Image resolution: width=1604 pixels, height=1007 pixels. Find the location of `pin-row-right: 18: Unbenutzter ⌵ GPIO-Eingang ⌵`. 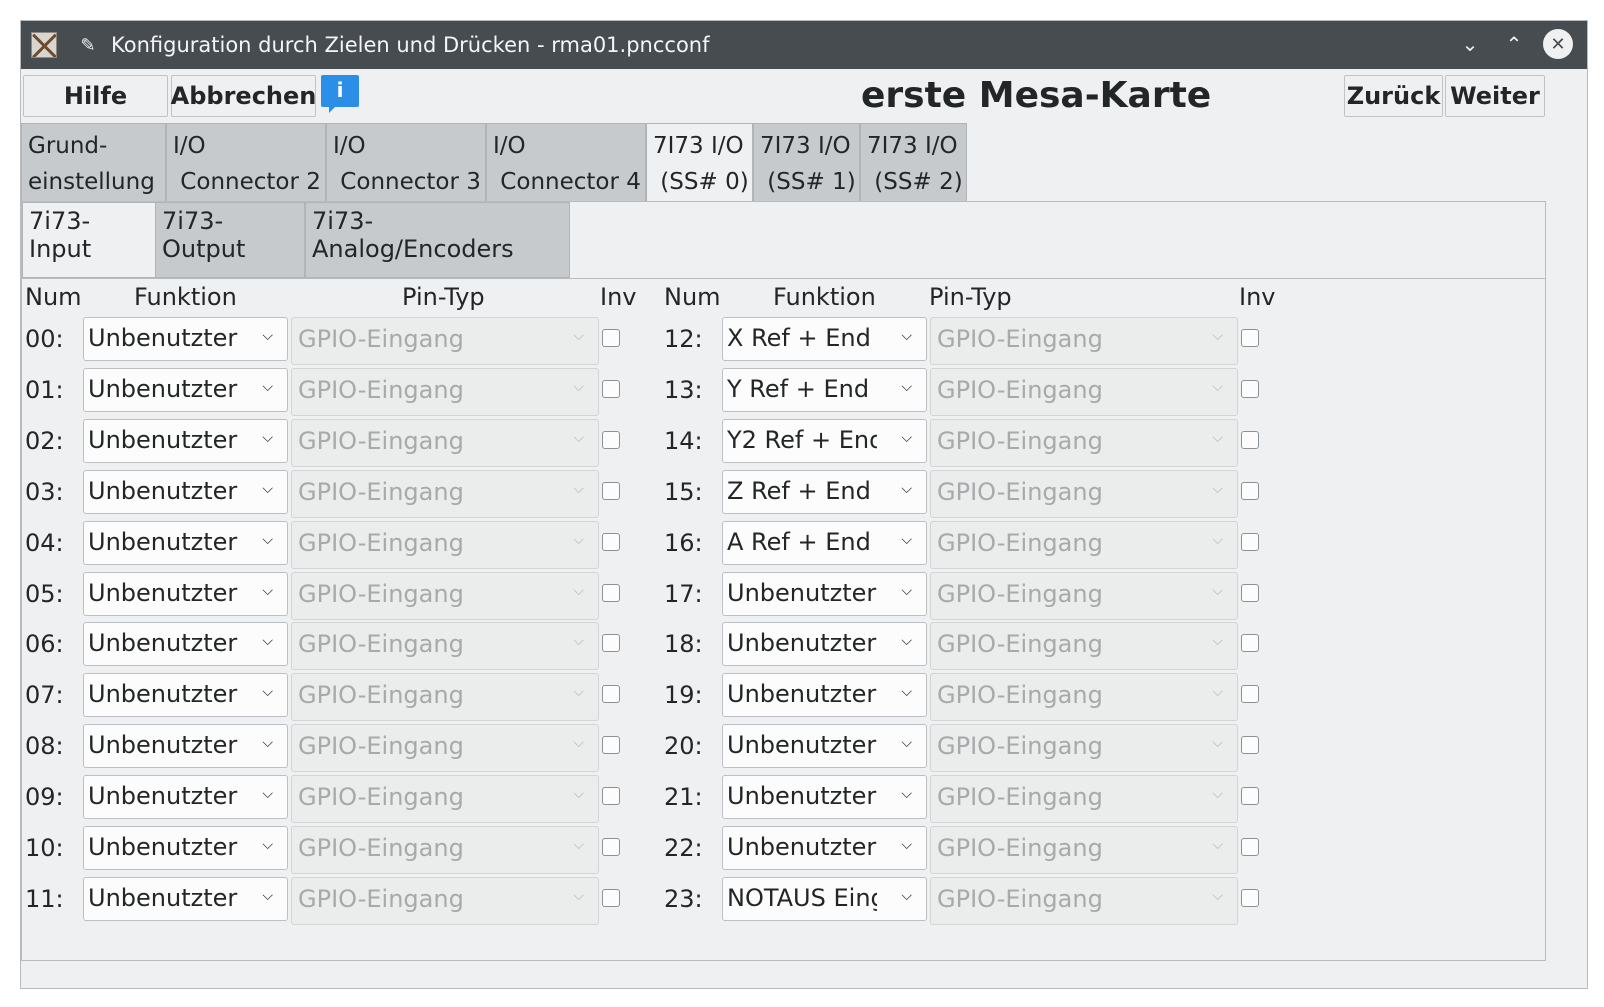

pin-row-right: 18: Unbenutzter ⌵ GPIO-Eingang ⌵ is located at coordinates (783, 647).